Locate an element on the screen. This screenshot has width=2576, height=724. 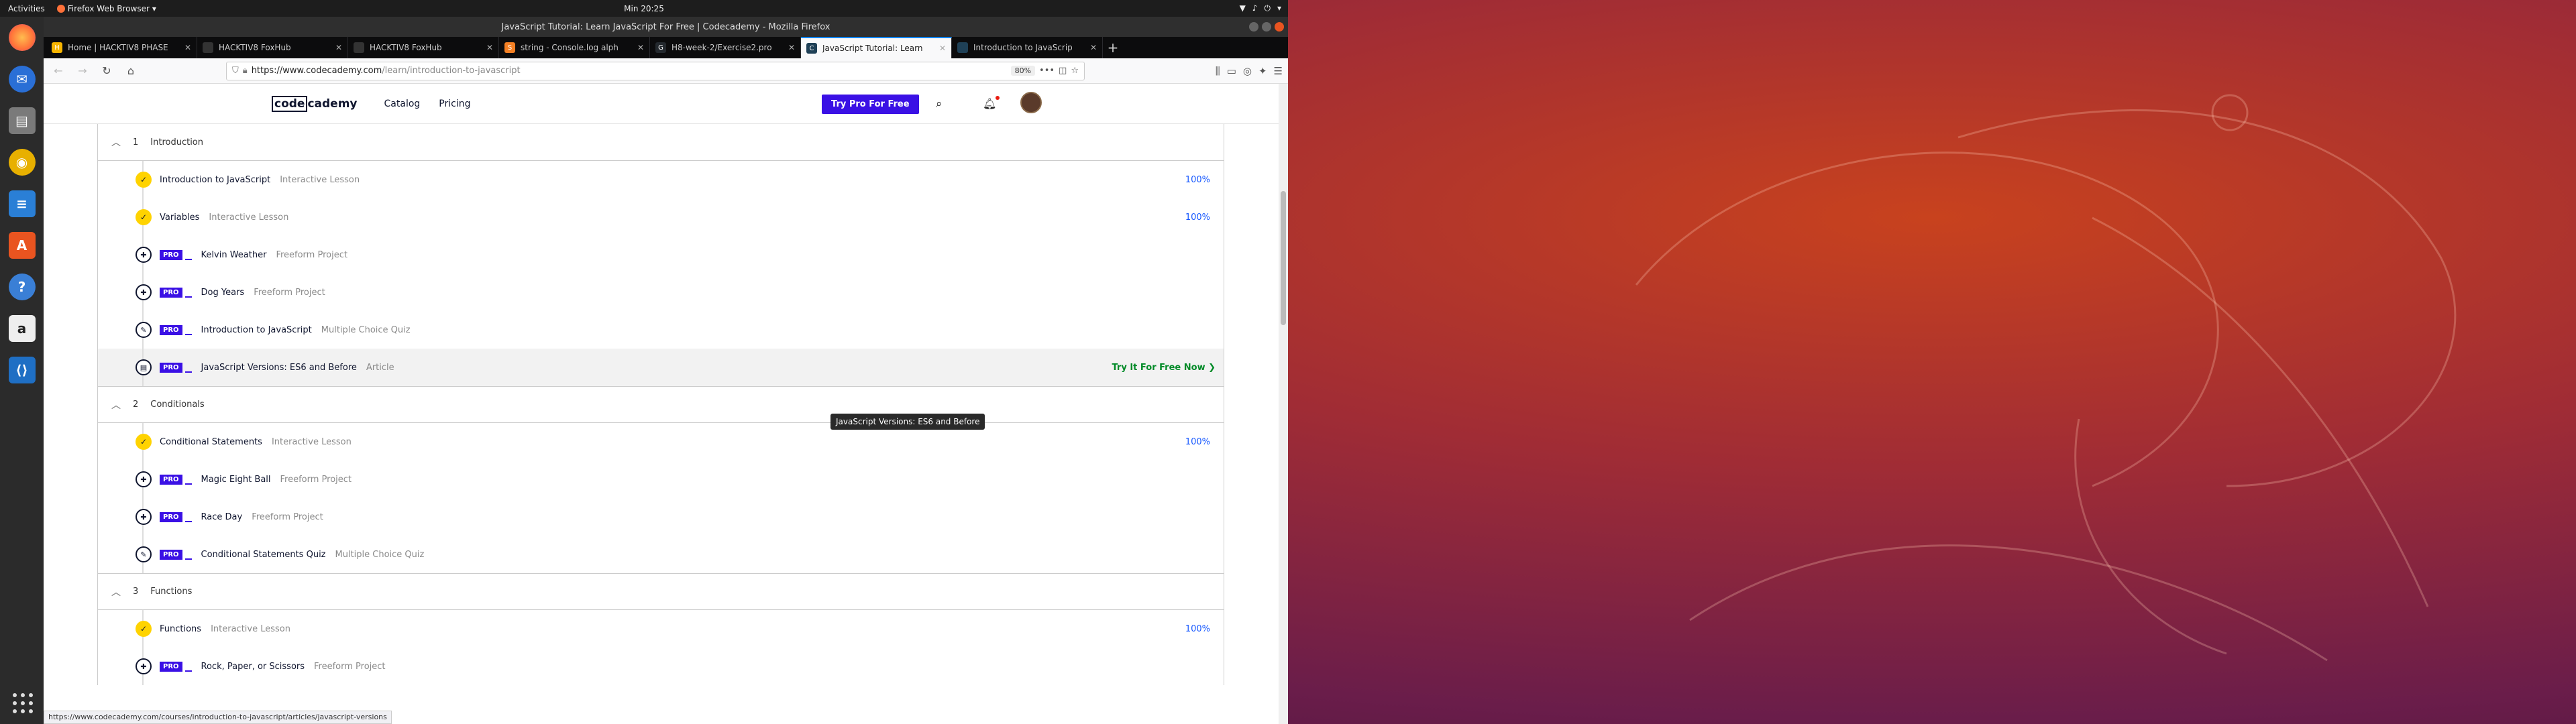
close-window-button is located at coordinates (1279, 27).